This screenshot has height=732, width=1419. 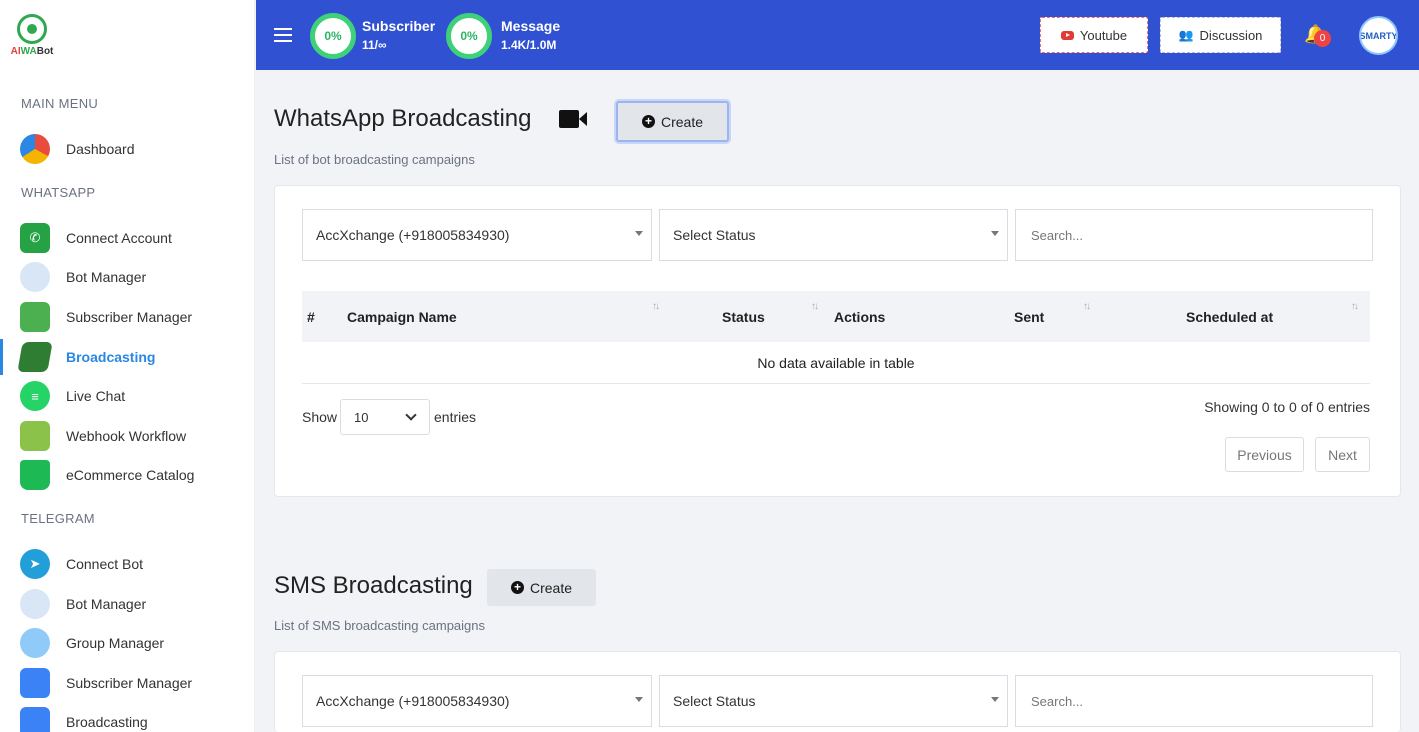 What do you see at coordinates (127, 436) in the screenshot?
I see `sidebar-item-webhook-workflow: Webhook Workflow` at bounding box center [127, 436].